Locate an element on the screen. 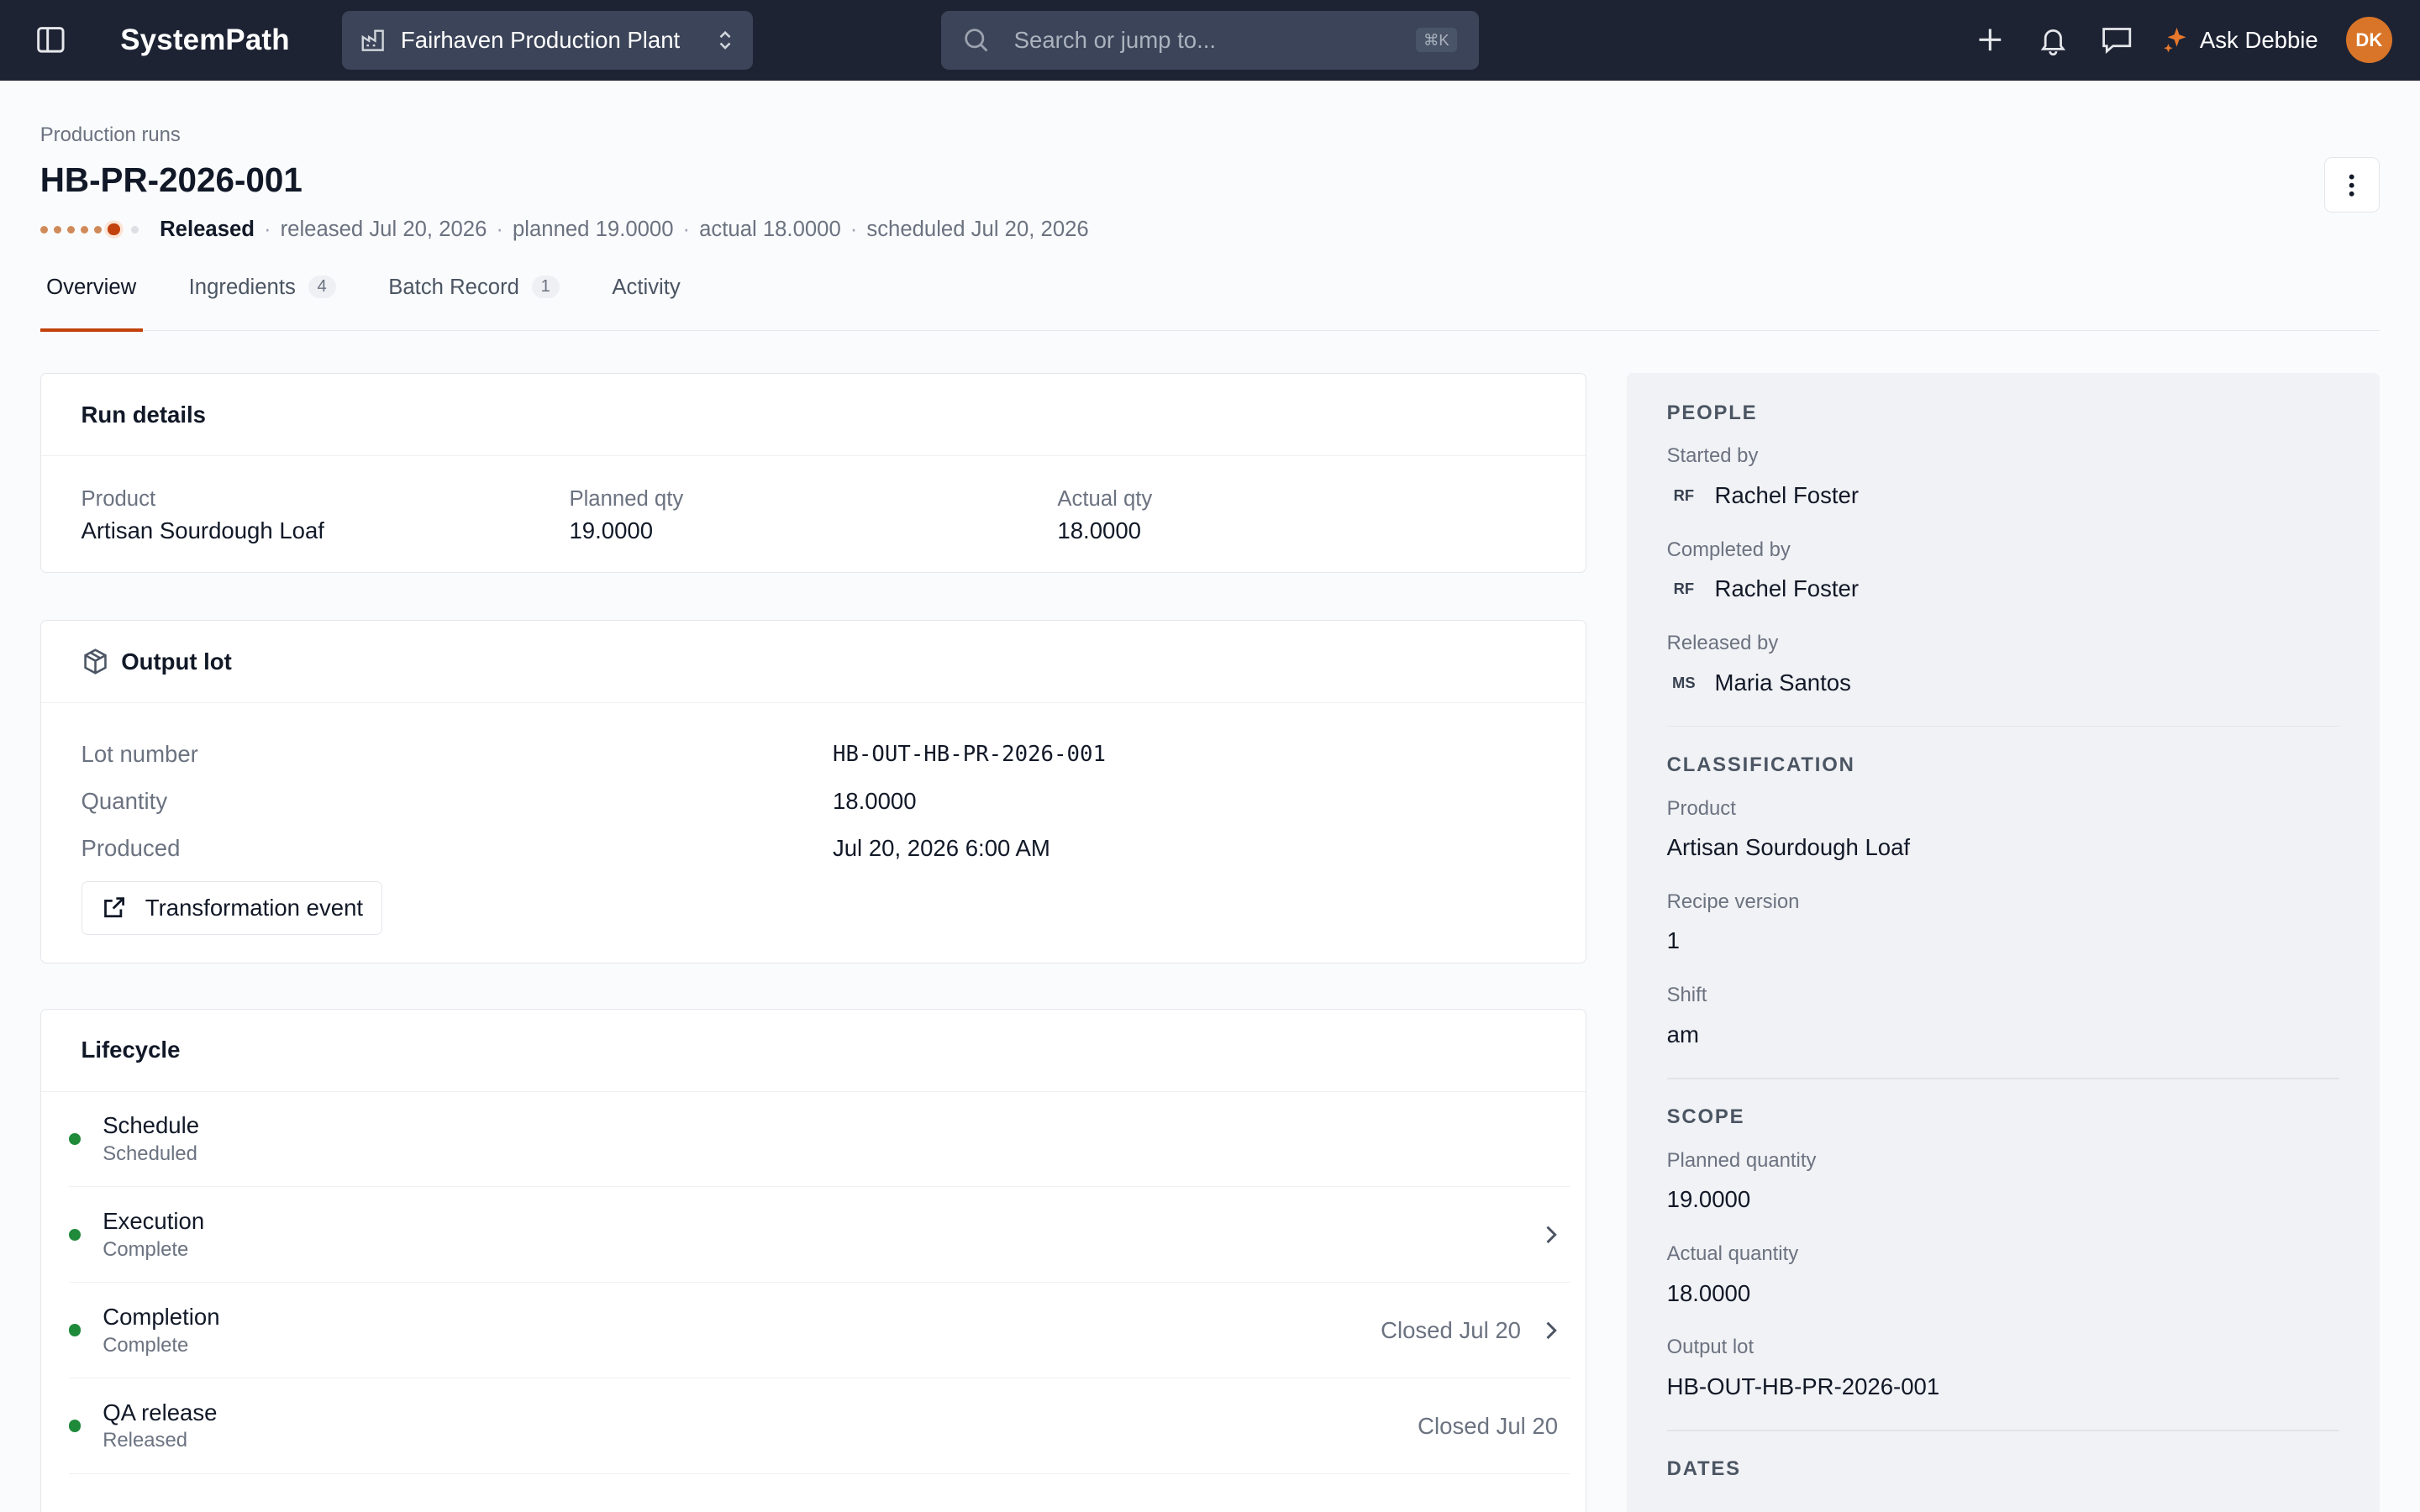 This screenshot has width=2420, height=1512. tab-count-badge: 4 is located at coordinates (322, 287).